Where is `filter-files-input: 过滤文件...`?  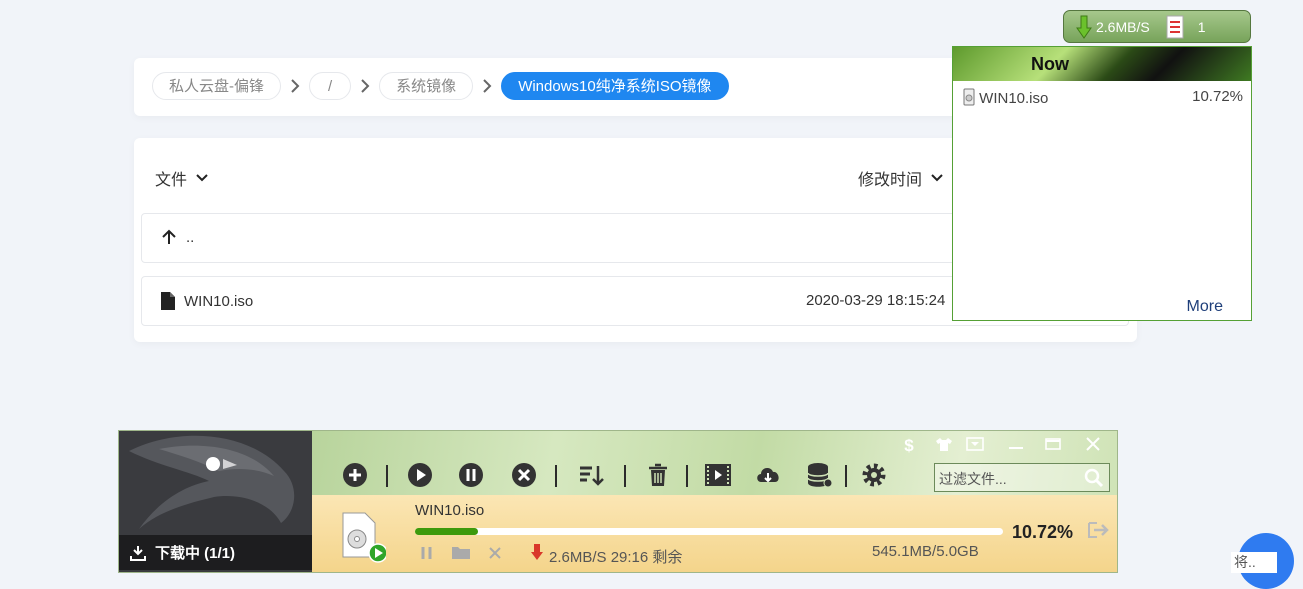
filter-files-input: 过滤文件... is located at coordinates (1022, 477).